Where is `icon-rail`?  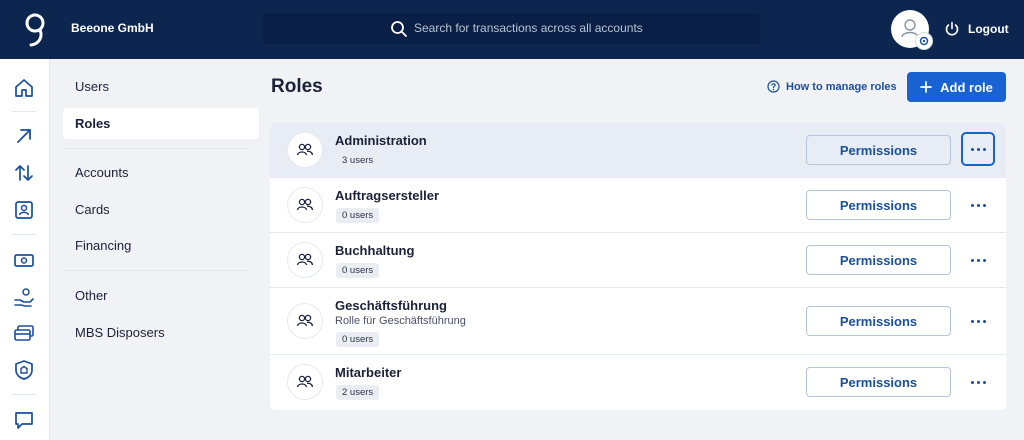 icon-rail is located at coordinates (25, 249).